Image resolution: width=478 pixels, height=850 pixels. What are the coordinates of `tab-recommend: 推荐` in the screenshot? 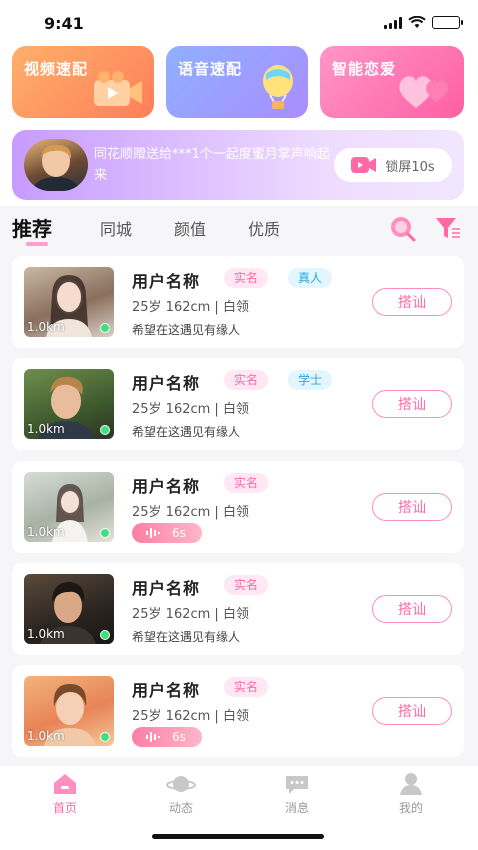 It's located at (32, 227).